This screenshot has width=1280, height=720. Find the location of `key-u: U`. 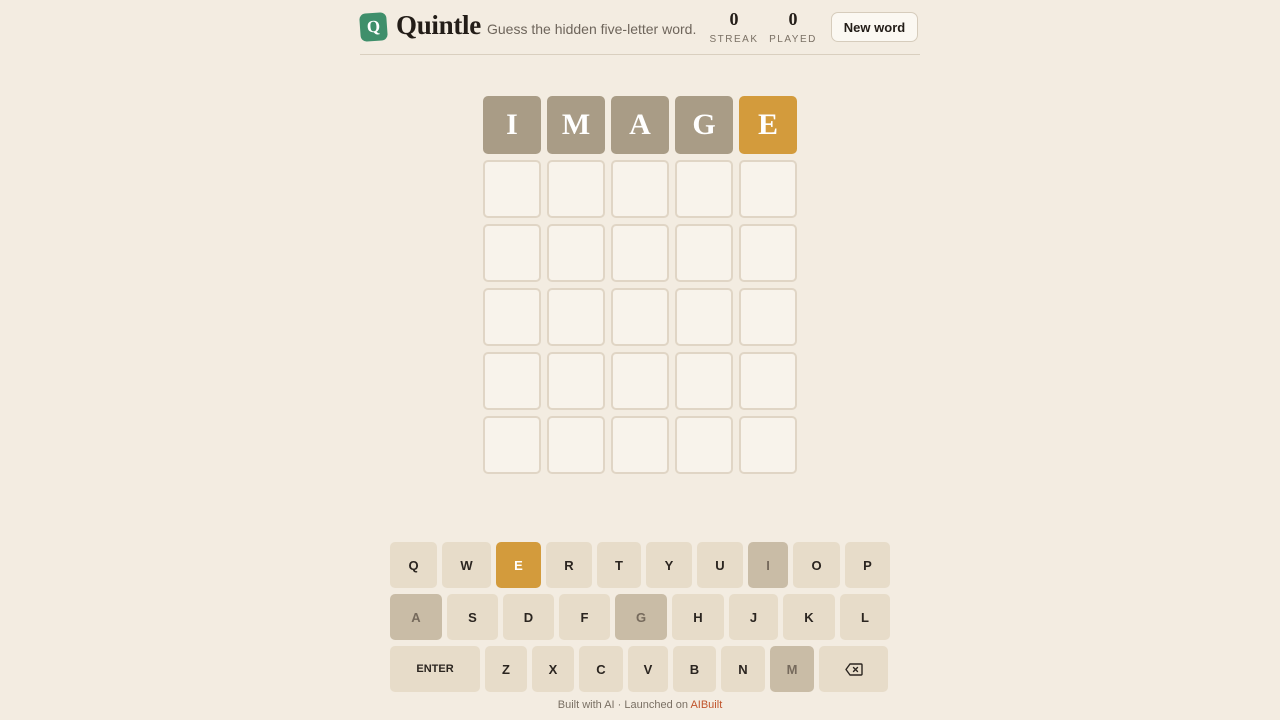

key-u: U is located at coordinates (720, 565).